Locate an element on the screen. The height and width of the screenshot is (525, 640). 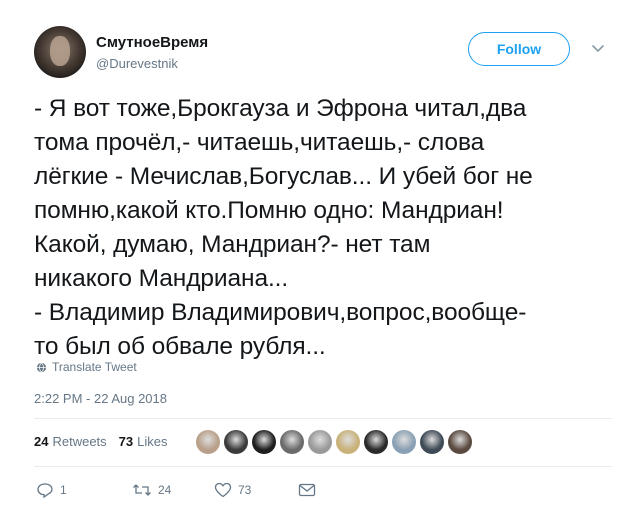
like-action: 73 is located at coordinates (256, 490).